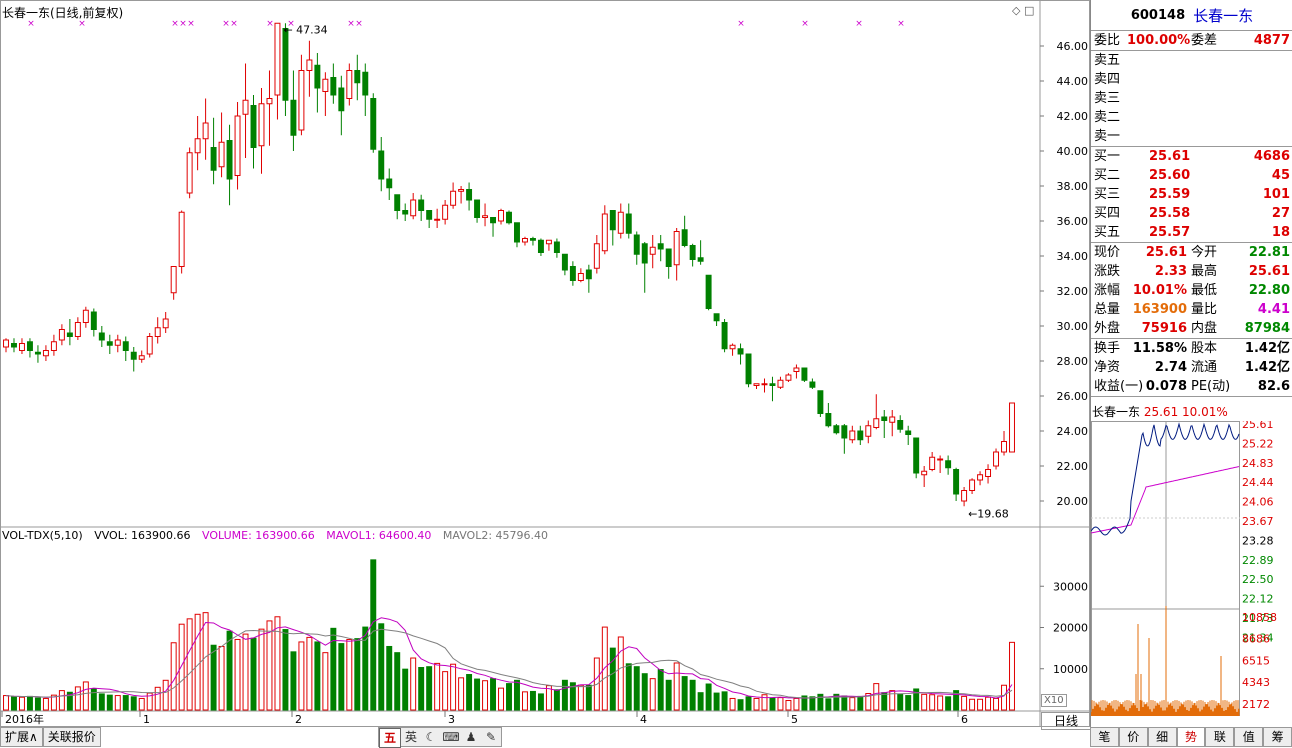 The height and width of the screenshot is (748, 1292). I want to click on intraday-price-label: 23.67, so click(1258, 521).